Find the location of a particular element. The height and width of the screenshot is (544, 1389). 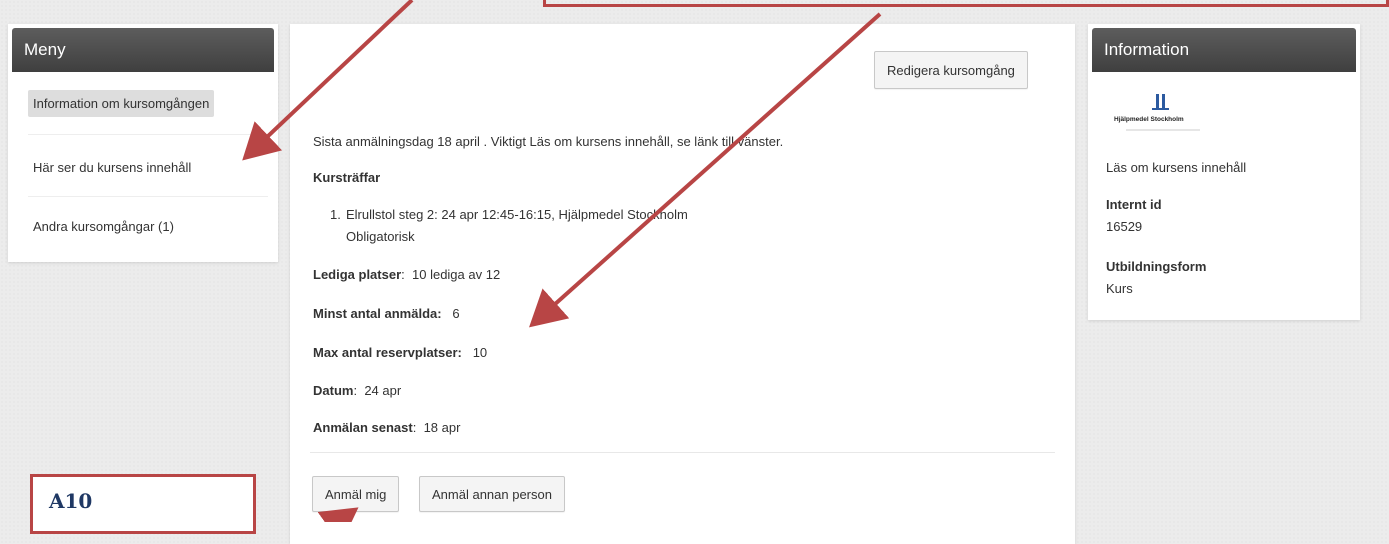

field-min-registered: Minst antal anmälda: 6 is located at coordinates (386, 313).